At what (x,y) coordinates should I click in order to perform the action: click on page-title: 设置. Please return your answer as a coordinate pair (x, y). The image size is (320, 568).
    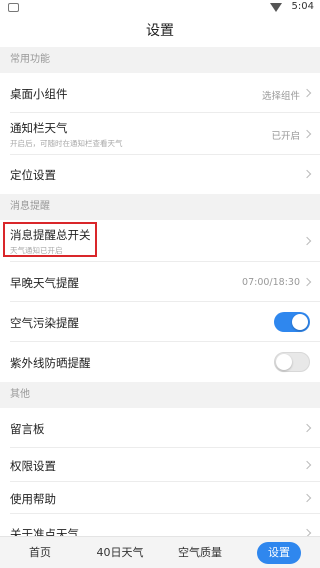
    Looking at the image, I should click on (160, 31).